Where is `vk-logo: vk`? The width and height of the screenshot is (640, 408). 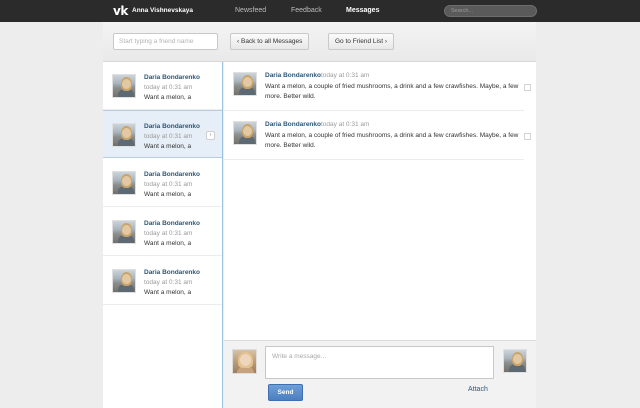
vk-logo: vk is located at coordinates (120, 11).